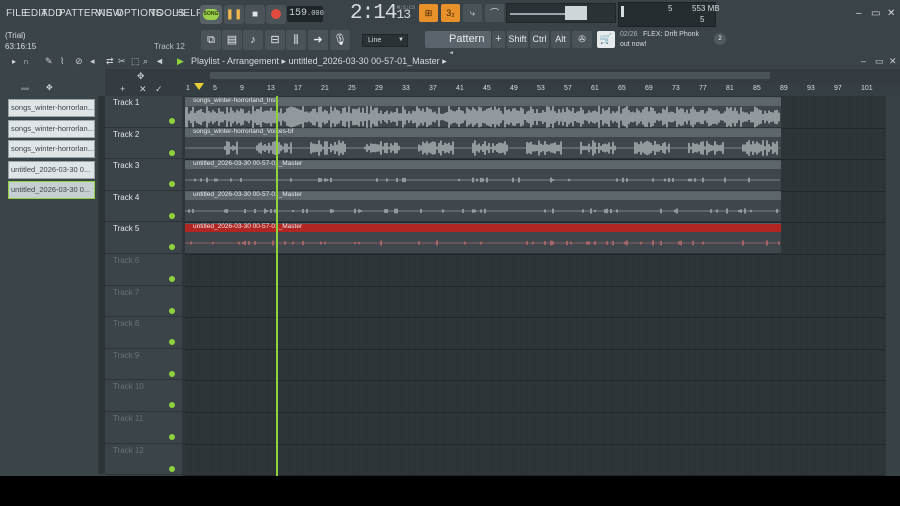  Describe the element at coordinates (382, 13) in the screenshot. I see `song-time-display: 2:1413 M:S:CS` at that location.